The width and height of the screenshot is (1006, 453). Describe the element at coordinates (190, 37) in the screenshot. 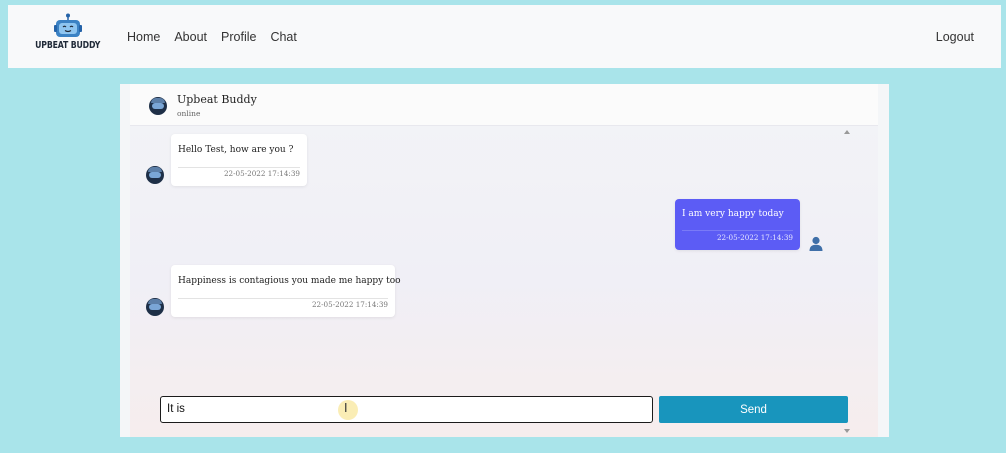

I see `nav-link-about: About` at that location.